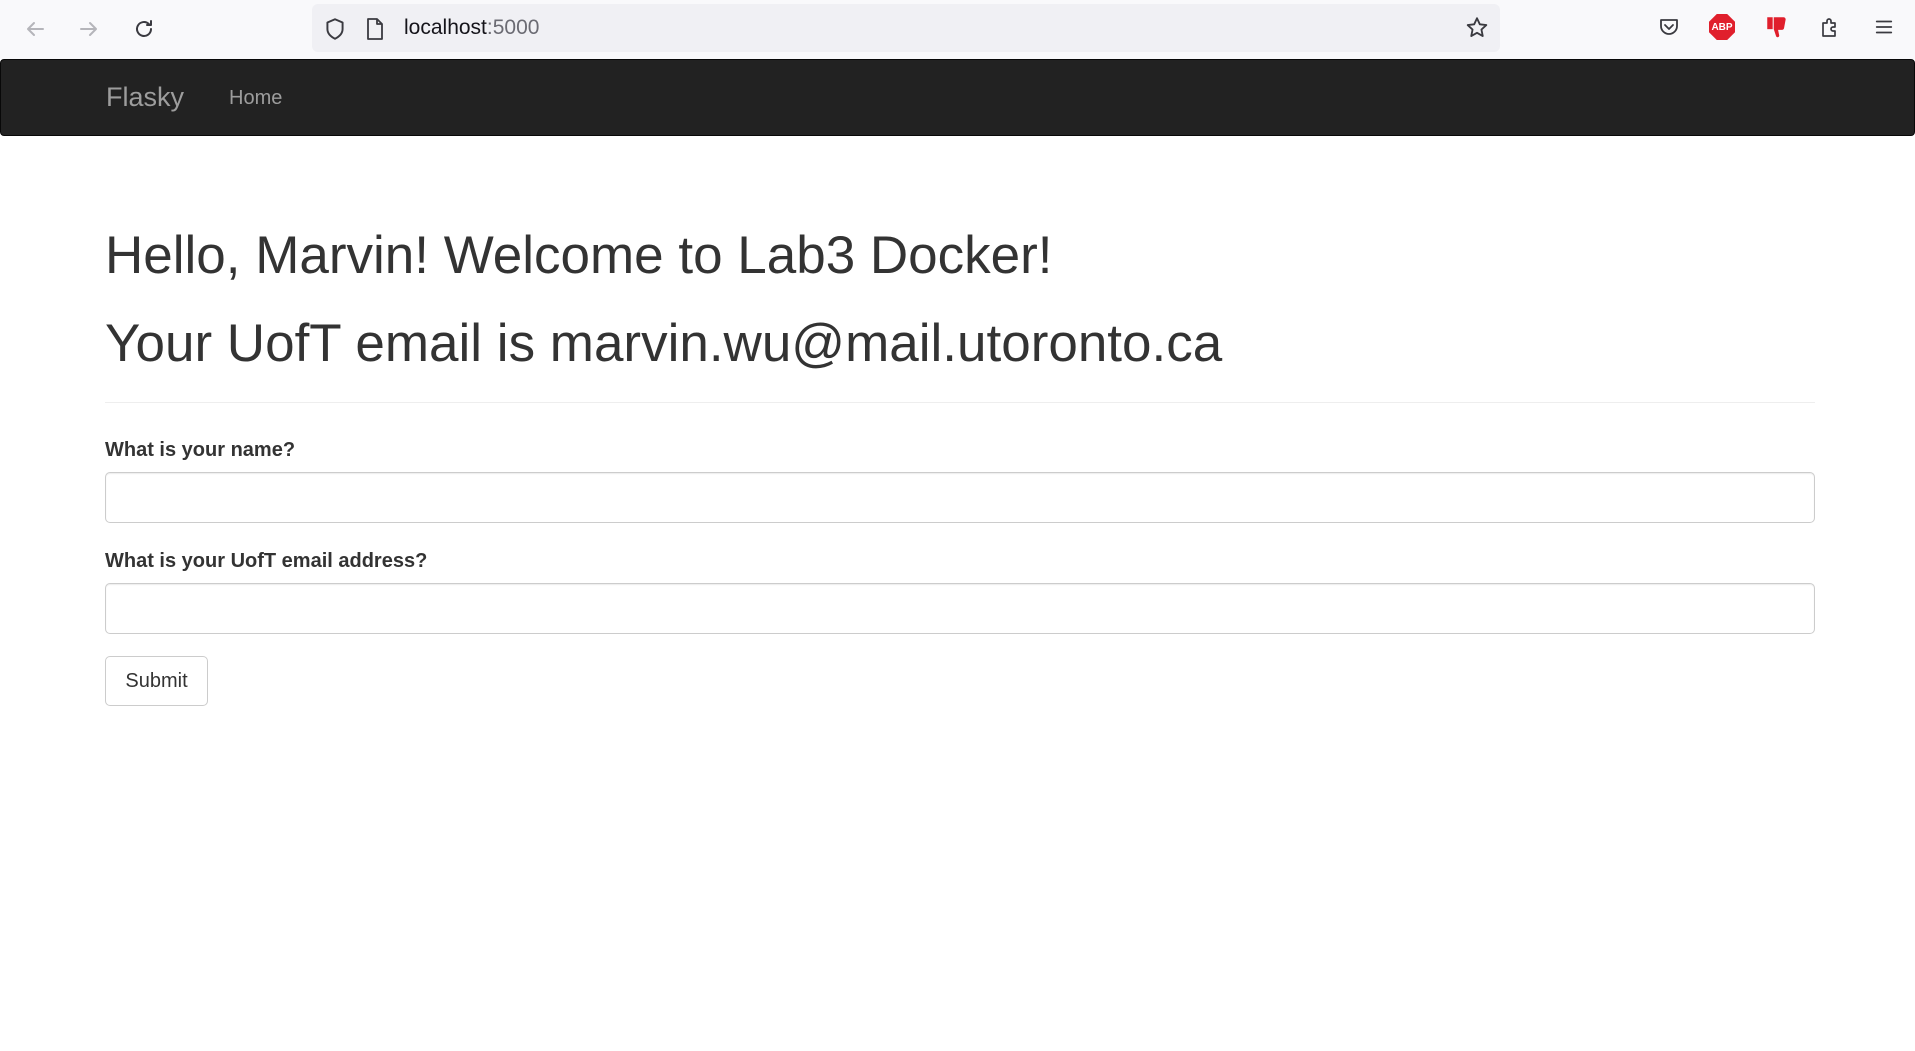  I want to click on forward-button, so click(89, 29).